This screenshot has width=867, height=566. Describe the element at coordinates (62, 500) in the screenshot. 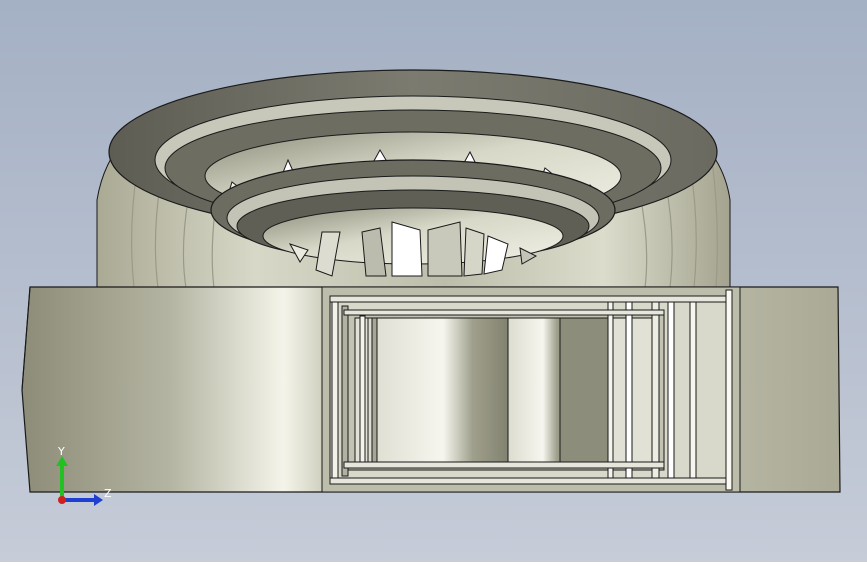

I see `triad-x-axis` at that location.